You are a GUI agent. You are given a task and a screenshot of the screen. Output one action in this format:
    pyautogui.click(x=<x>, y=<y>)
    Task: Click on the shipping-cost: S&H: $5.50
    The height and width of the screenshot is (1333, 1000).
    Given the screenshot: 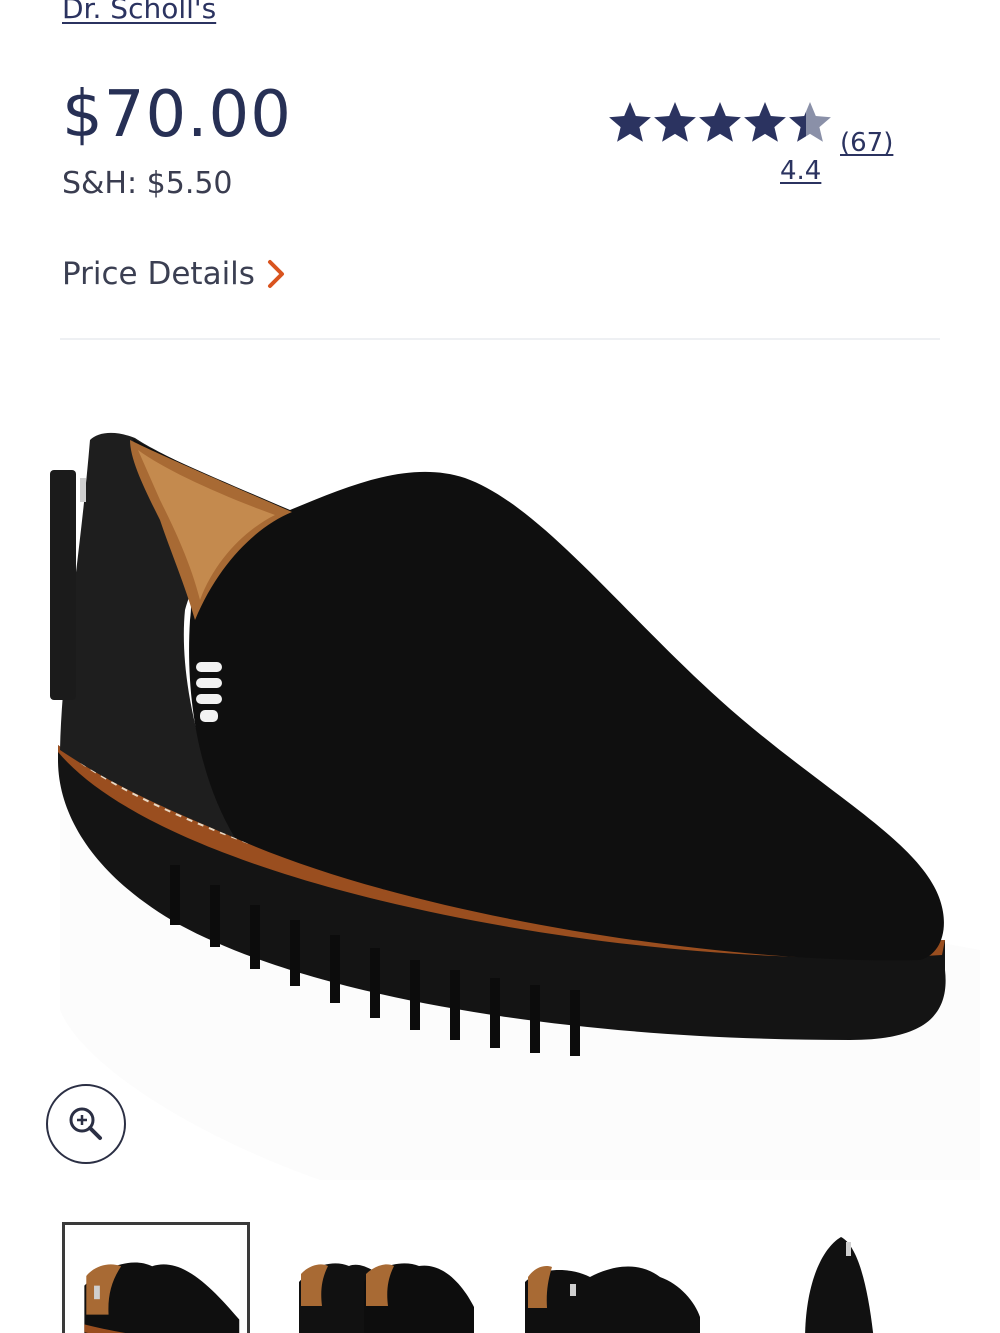 What is the action you would take?
    pyautogui.click(x=147, y=183)
    